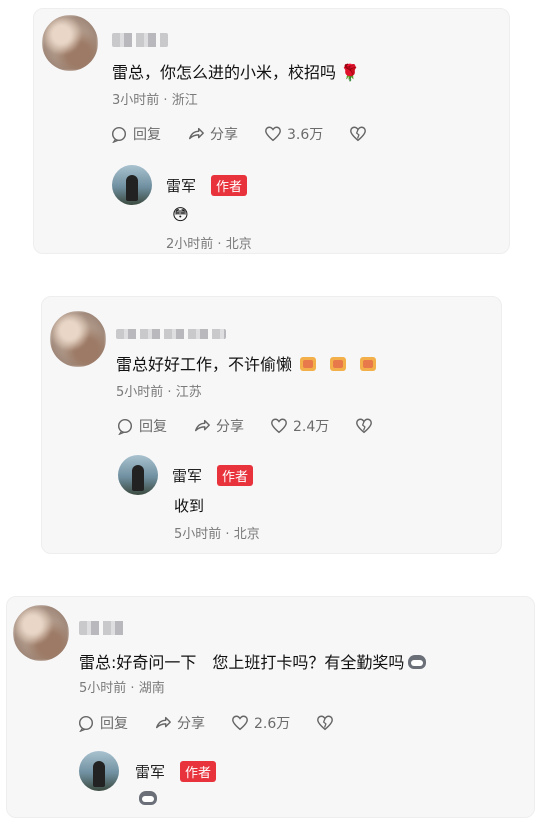 The height and width of the screenshot is (819, 539). I want to click on comment-text: 雷总好好工作，不许偷懒, so click(246, 363).